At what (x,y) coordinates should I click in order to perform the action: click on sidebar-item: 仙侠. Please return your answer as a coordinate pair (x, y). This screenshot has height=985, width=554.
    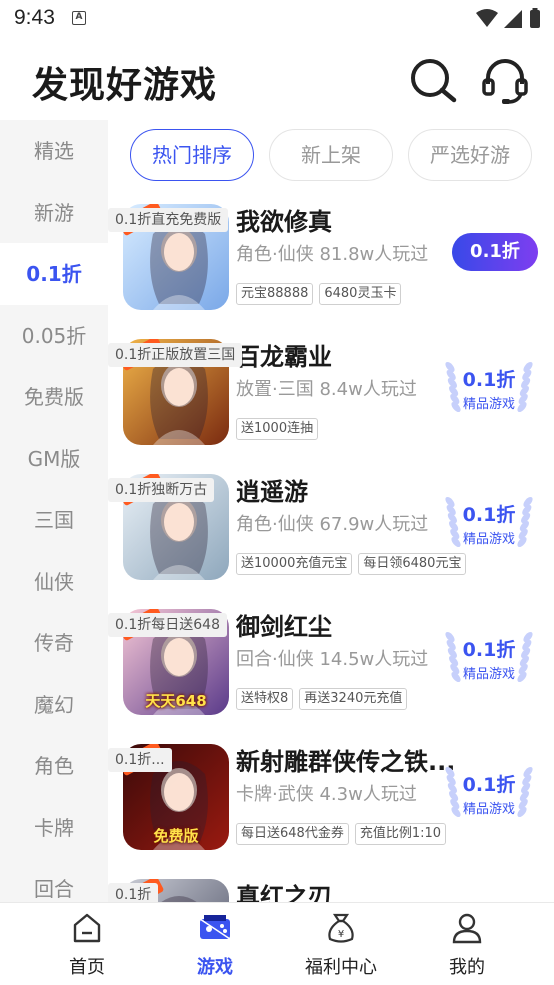
    Looking at the image, I should click on (54, 582).